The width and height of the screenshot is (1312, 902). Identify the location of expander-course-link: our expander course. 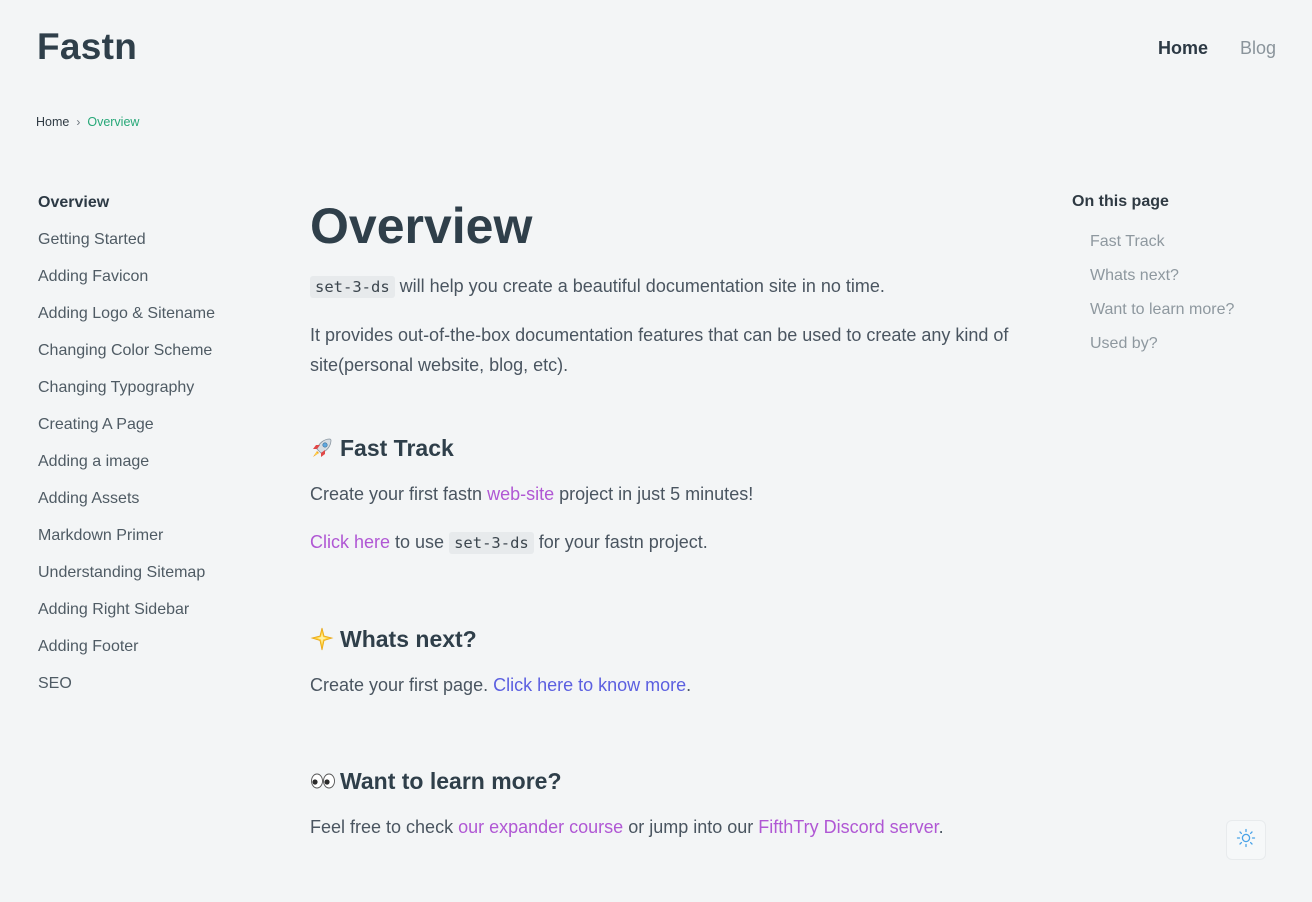
(540, 827).